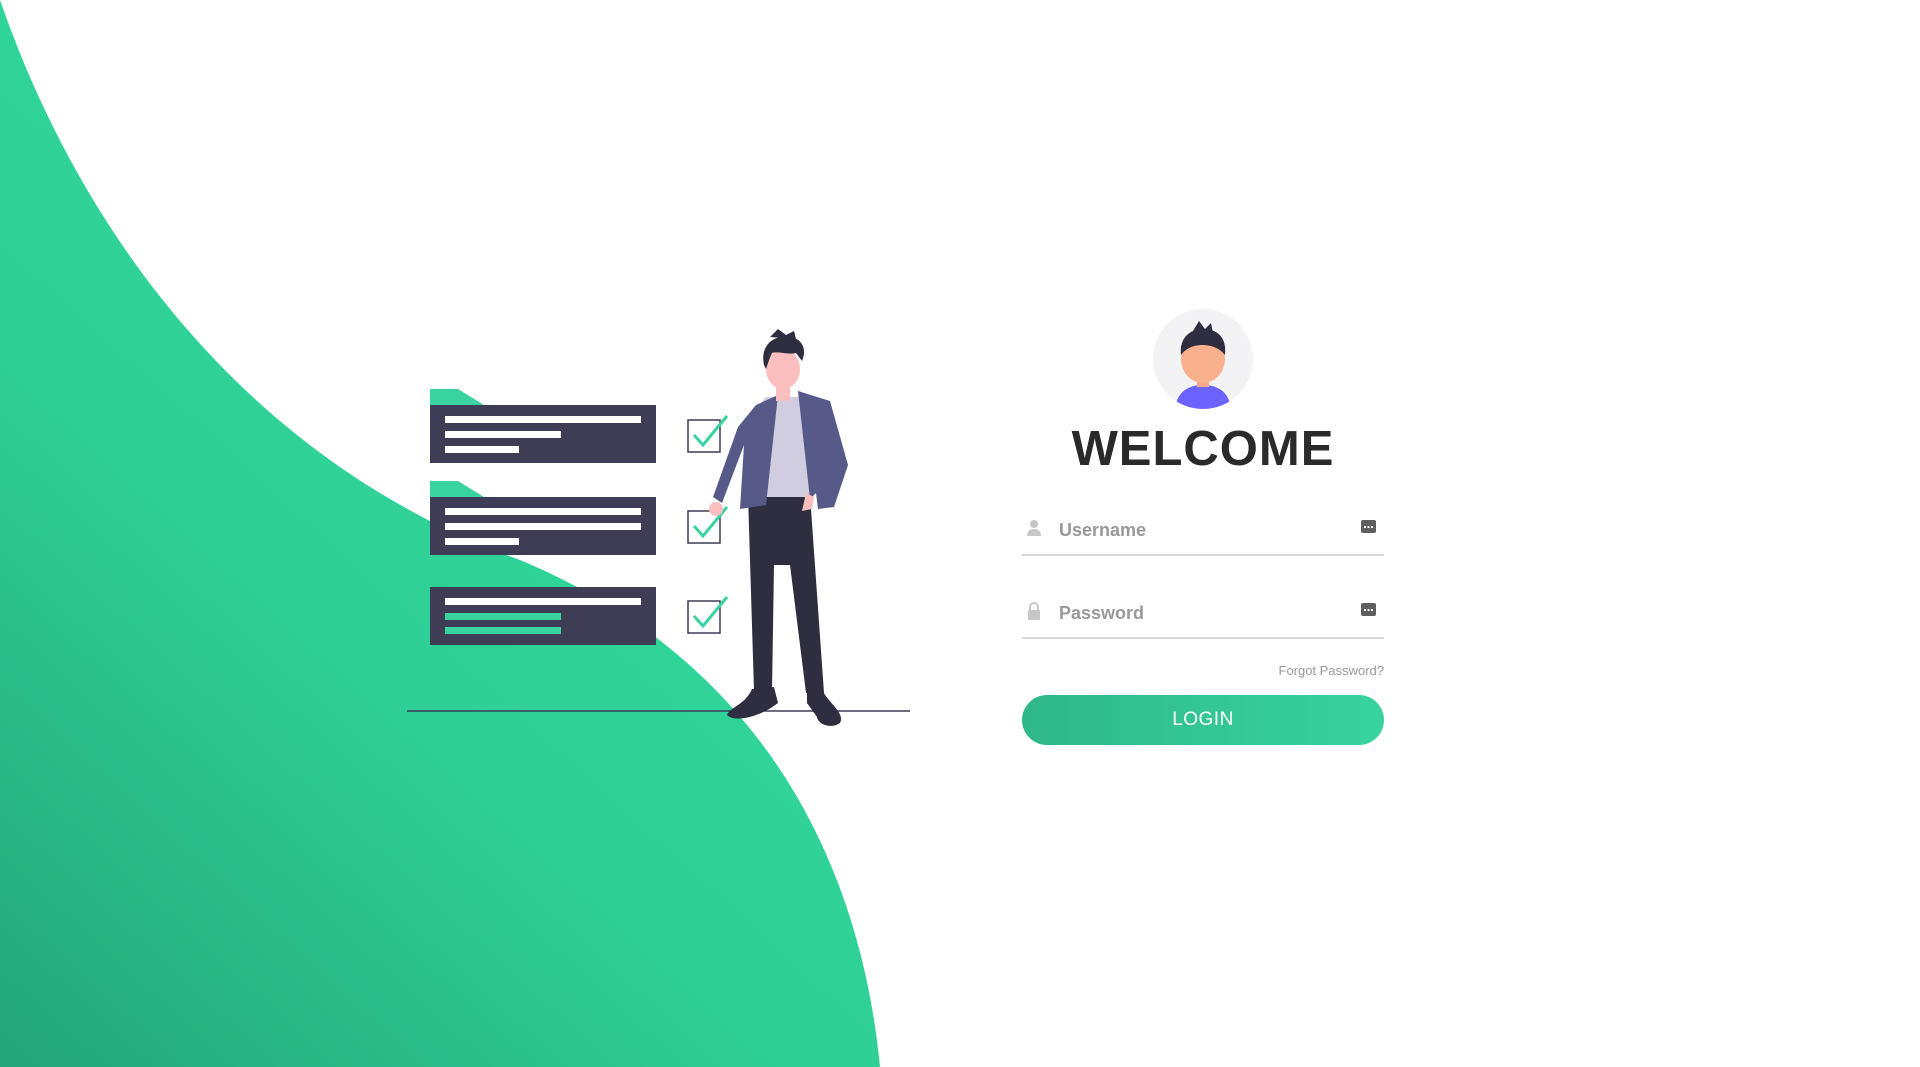 This screenshot has width=1920, height=1067. I want to click on login-form: WELCOME Username Forgot Password? LOGIN, so click(1203, 527).